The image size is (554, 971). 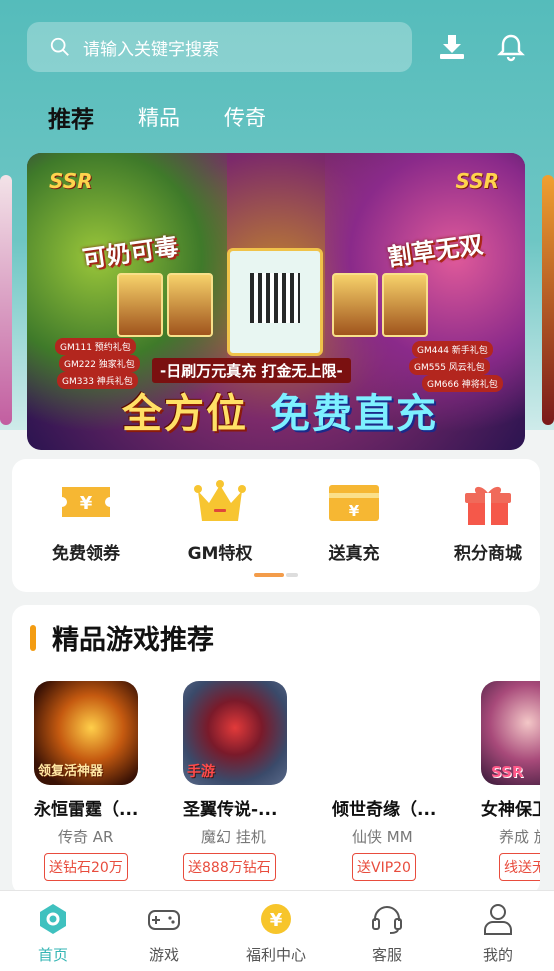 What do you see at coordinates (163, 955) in the screenshot?
I see `nav-label: 游戏` at bounding box center [163, 955].